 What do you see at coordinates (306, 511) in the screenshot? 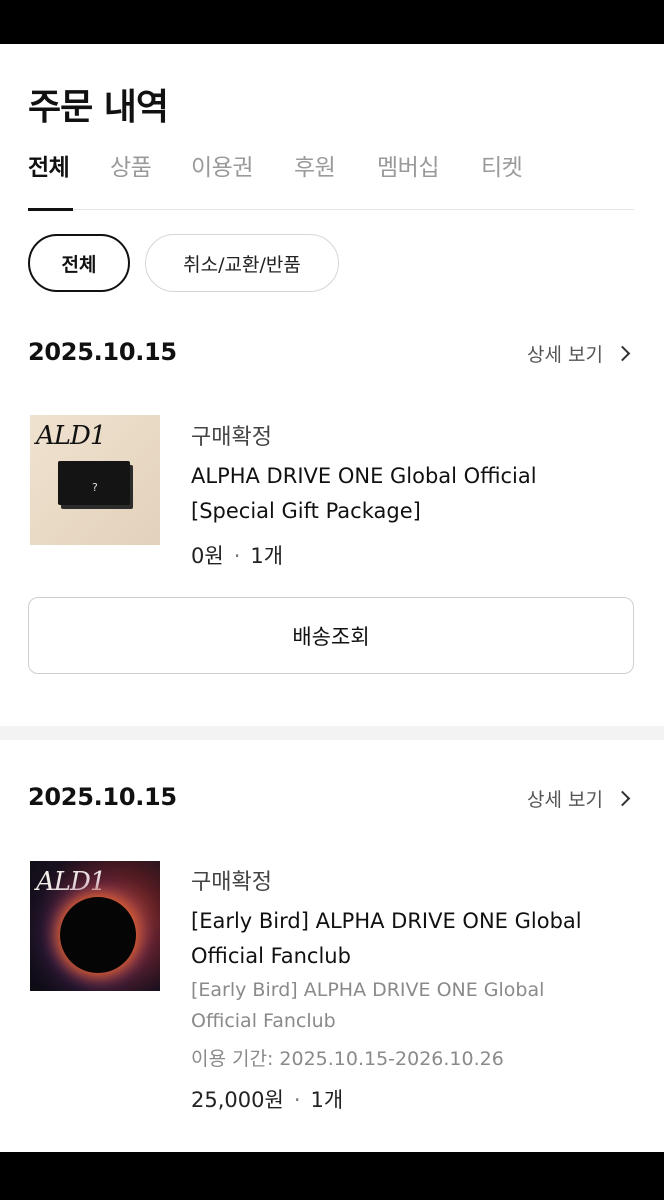
I see `product-name-line: [Special Gift Package]` at bounding box center [306, 511].